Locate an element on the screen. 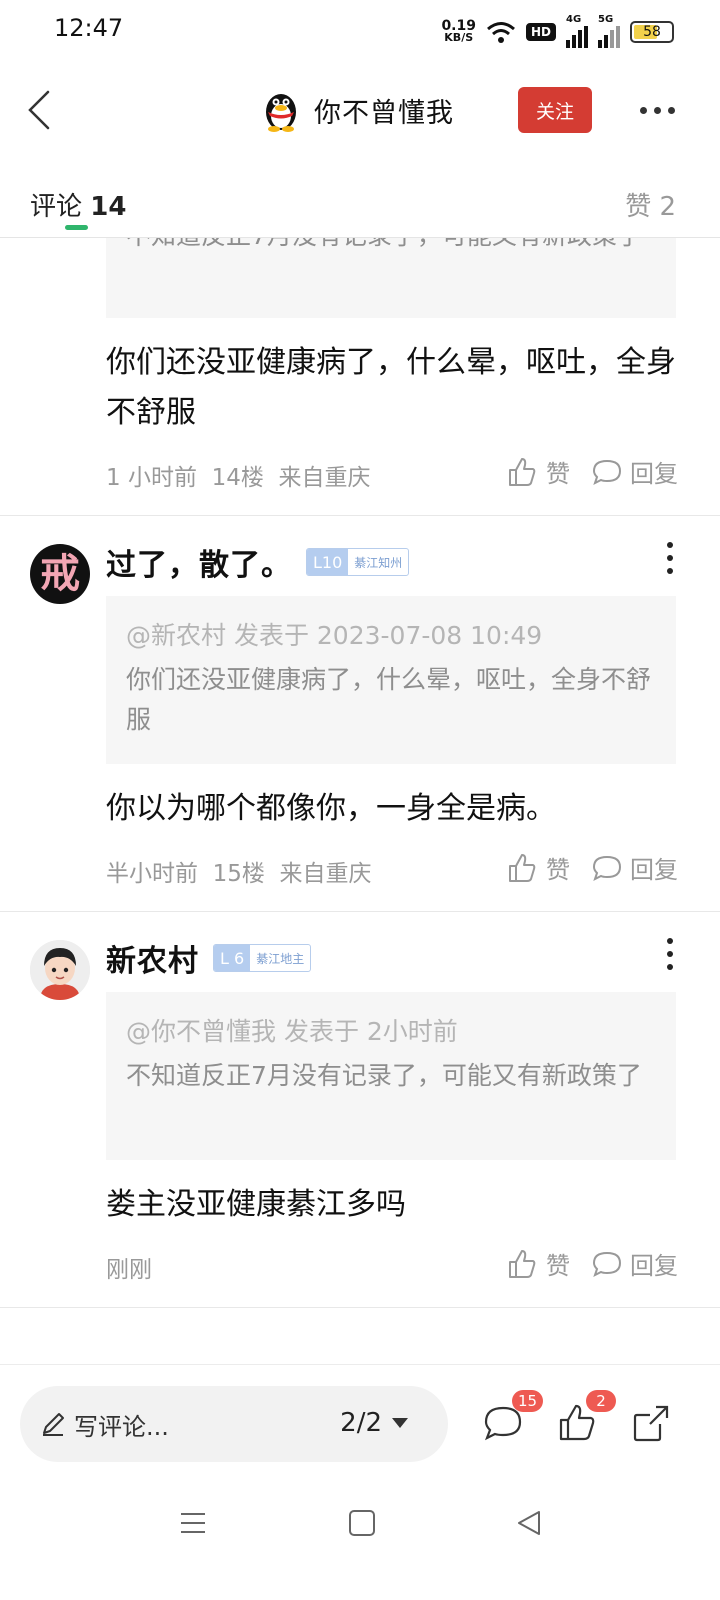 The width and height of the screenshot is (720, 1600). comment-text: 你以为哪个都像你，一身全是病。 is located at coordinates (331, 808).